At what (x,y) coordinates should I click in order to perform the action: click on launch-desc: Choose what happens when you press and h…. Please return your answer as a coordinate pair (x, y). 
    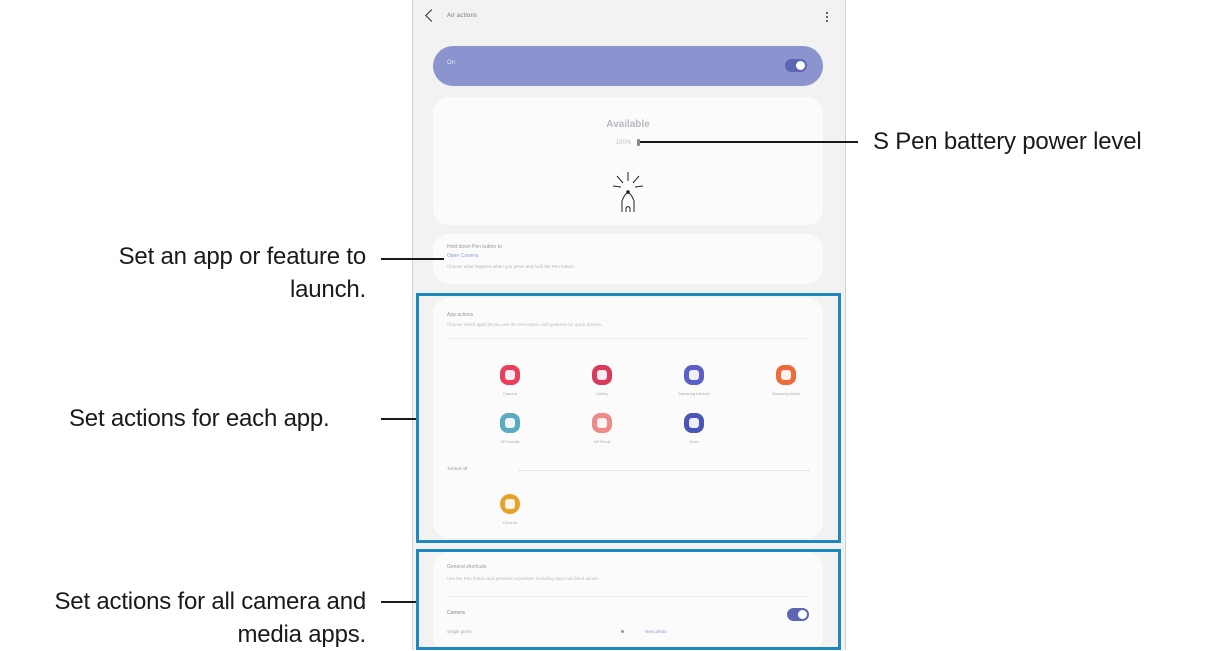
    Looking at the image, I should click on (511, 266).